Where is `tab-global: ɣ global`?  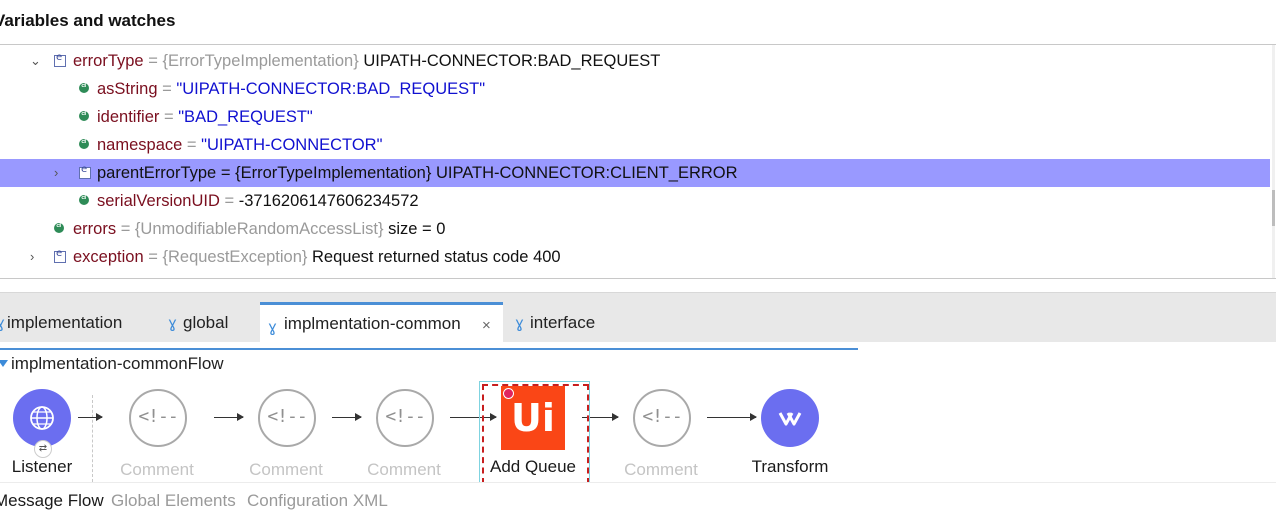
tab-global: ɣ global is located at coordinates (208, 322).